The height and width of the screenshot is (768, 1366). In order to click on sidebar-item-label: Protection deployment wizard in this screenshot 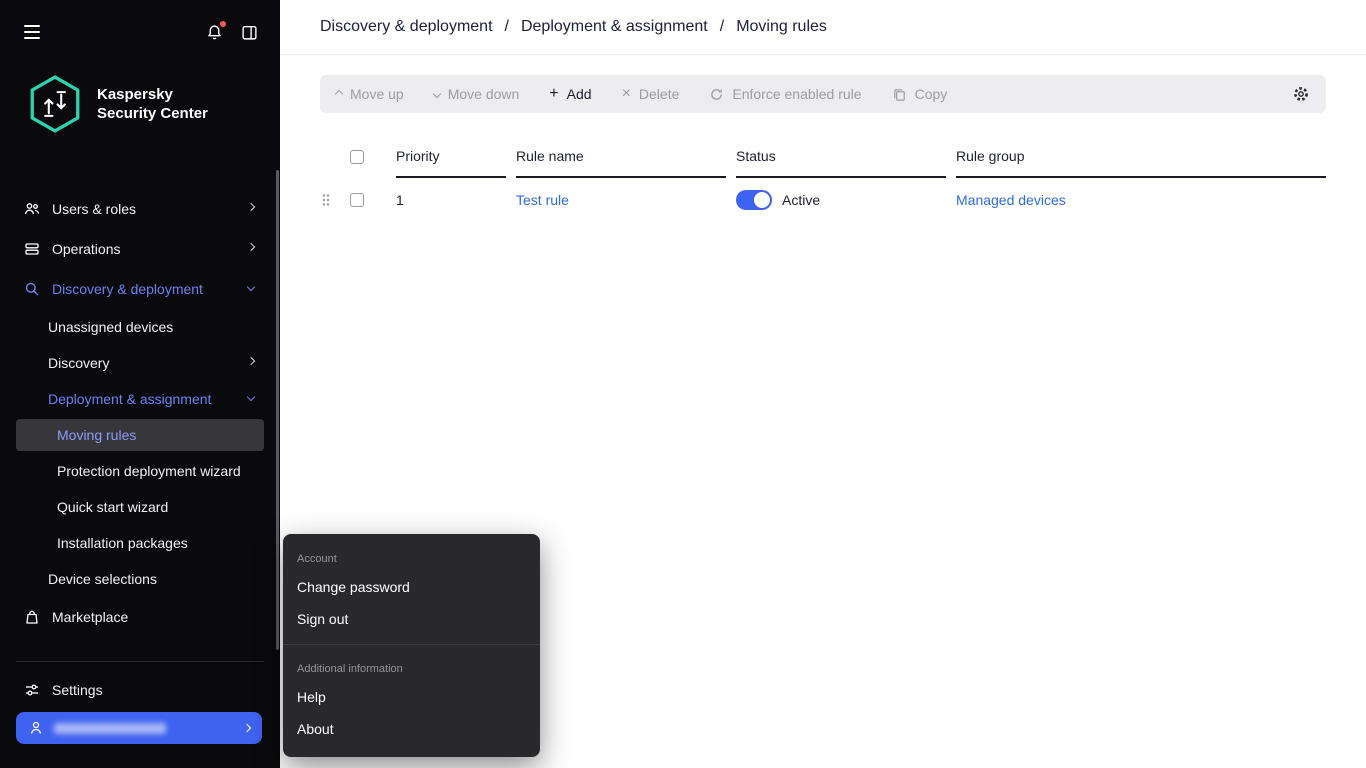, I will do `click(149, 471)`.